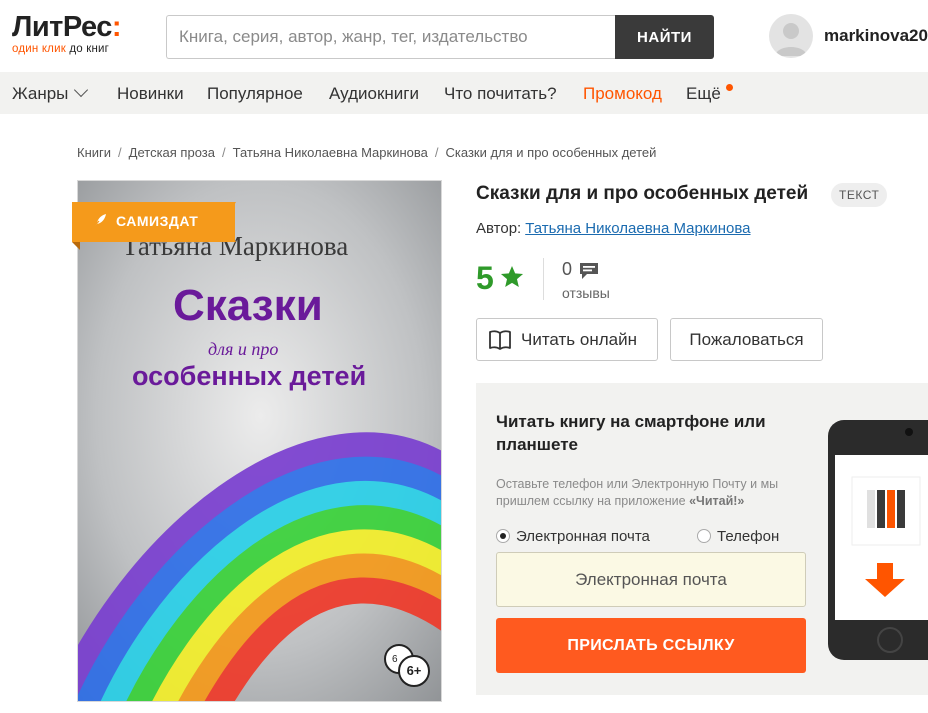 Image resolution: width=928 pixels, height=713 pixels. I want to click on search-button: НАЙТИ, so click(664, 37).